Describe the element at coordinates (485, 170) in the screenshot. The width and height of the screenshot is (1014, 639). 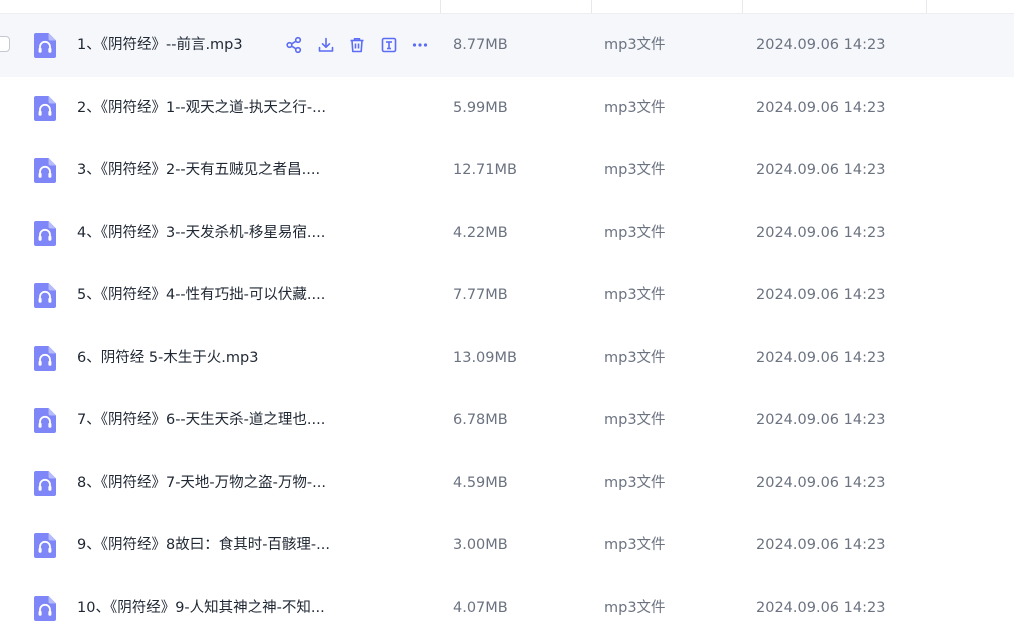
I see `file-size: 12.71MB` at that location.